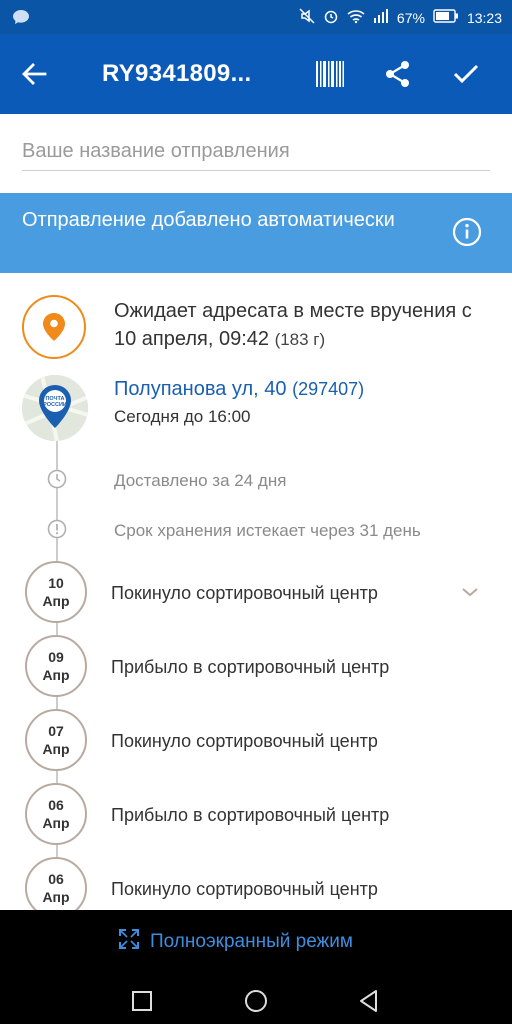 This screenshot has width=512, height=1024. I want to click on storage-expiry: Срок хранения истекает через 31 день, so click(267, 530).